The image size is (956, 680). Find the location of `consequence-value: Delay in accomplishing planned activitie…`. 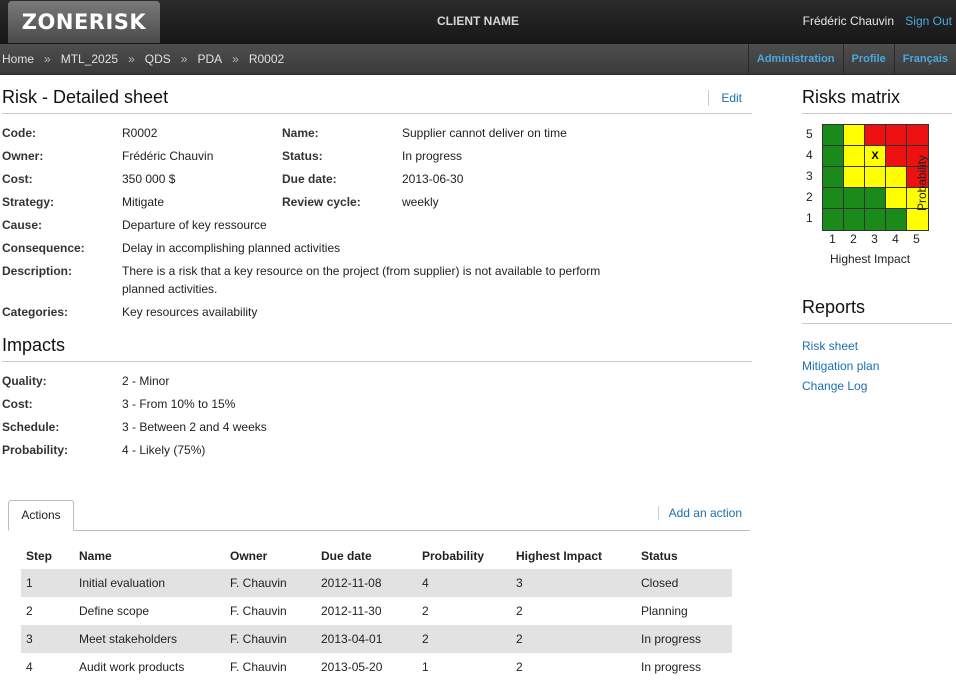

consequence-value: Delay in accomplishing planned activitie… is located at coordinates (231, 248).